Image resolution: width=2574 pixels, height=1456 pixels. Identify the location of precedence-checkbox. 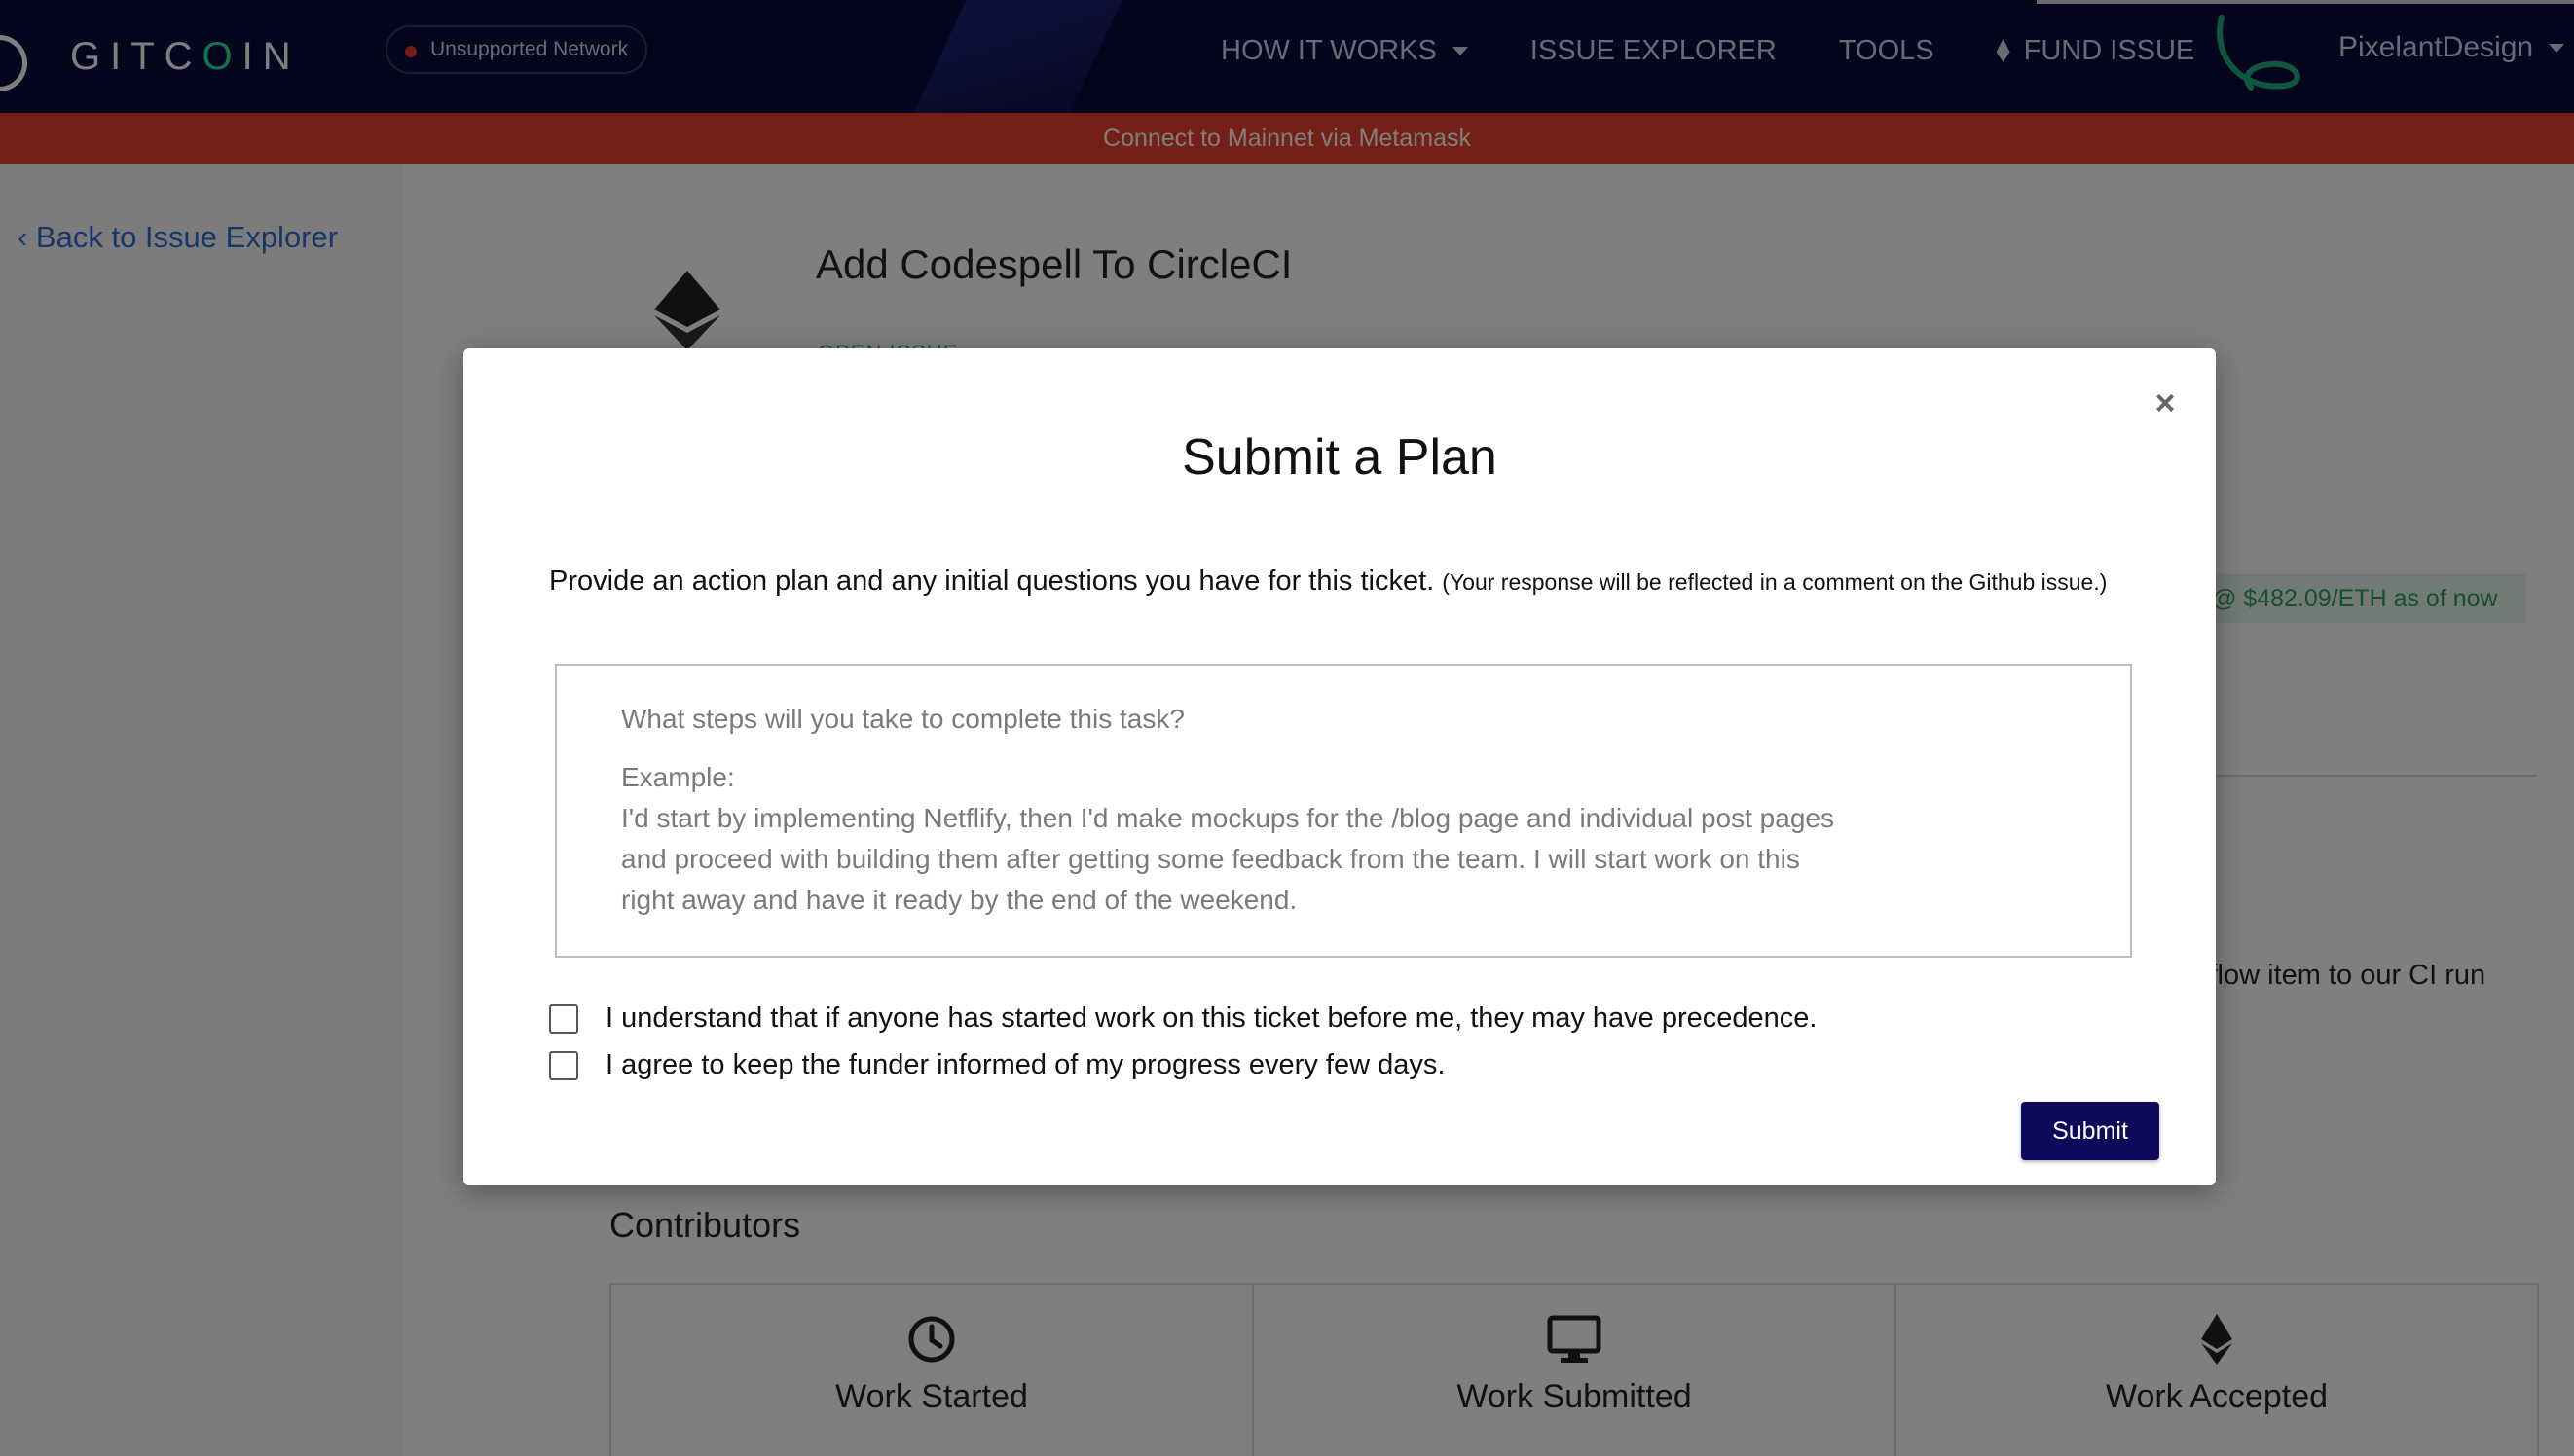
(563, 1018).